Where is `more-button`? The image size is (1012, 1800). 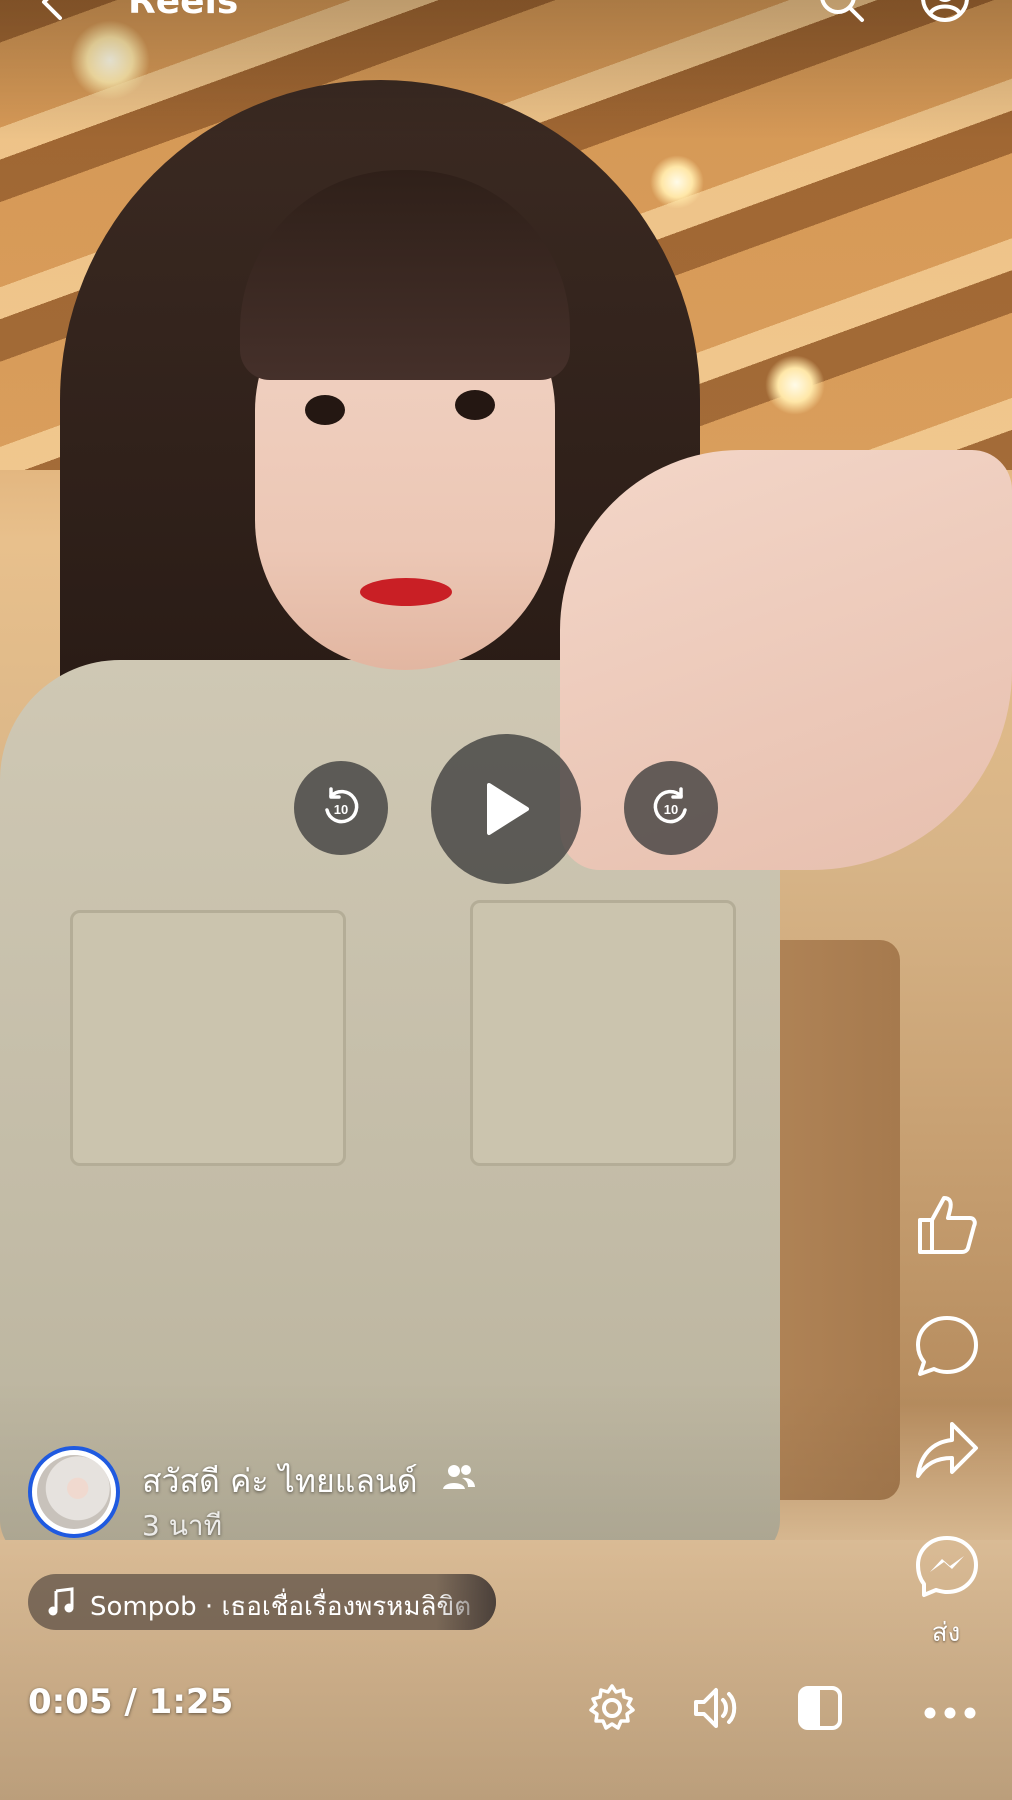 more-button is located at coordinates (950, 1713).